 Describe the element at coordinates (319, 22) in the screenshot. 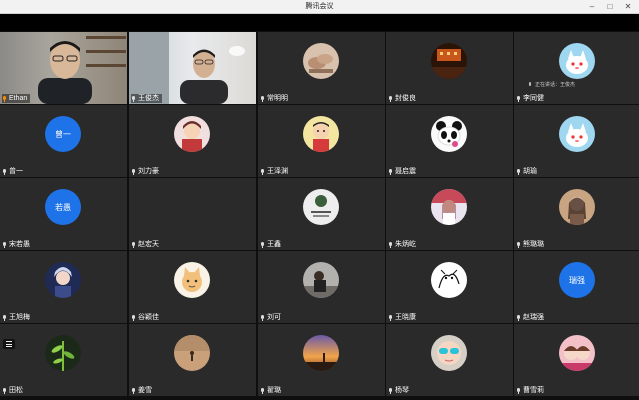

I see `meeting-top-bar` at that location.